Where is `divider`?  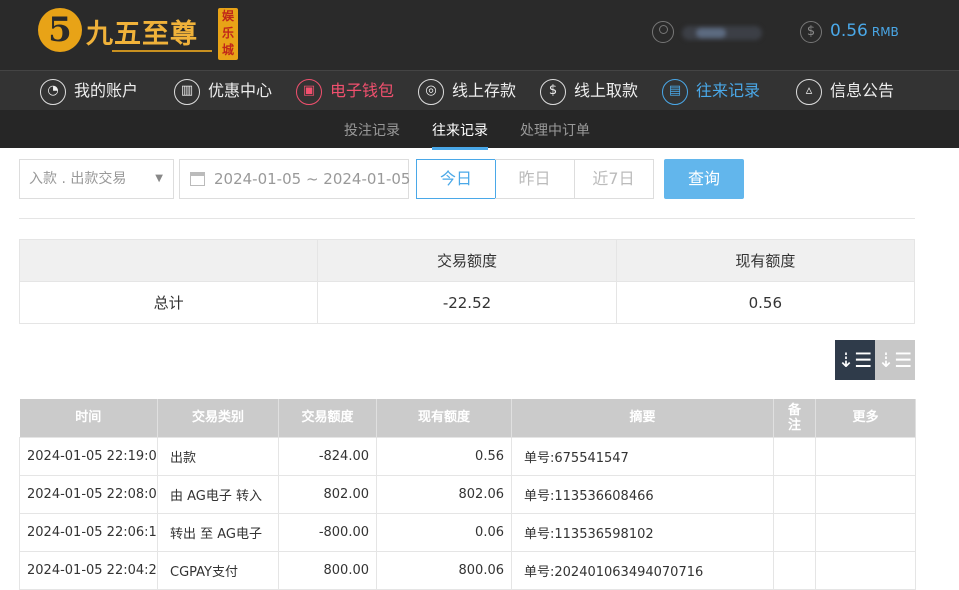
divider is located at coordinates (467, 218).